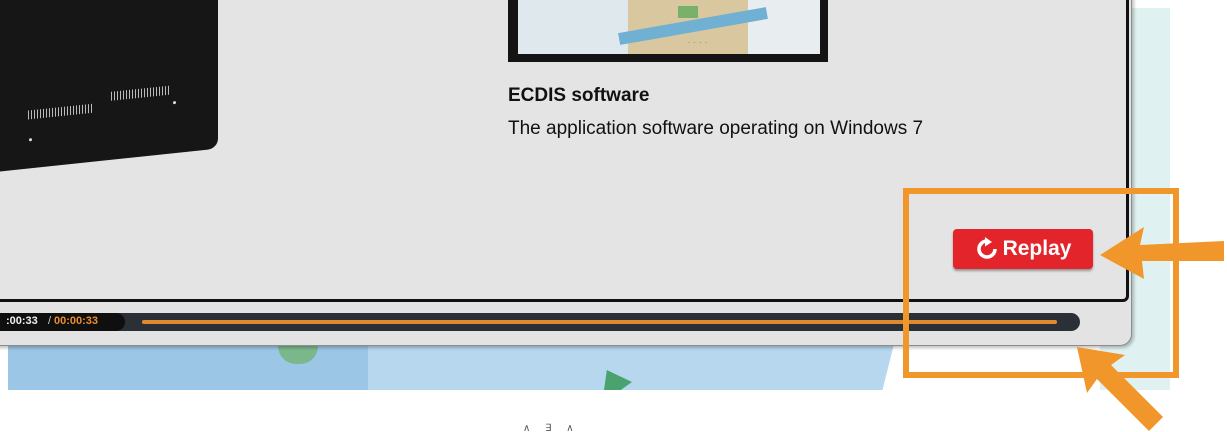  Describe the element at coordinates (1162, 253) in the screenshot. I see `arrow-left-icon` at that location.